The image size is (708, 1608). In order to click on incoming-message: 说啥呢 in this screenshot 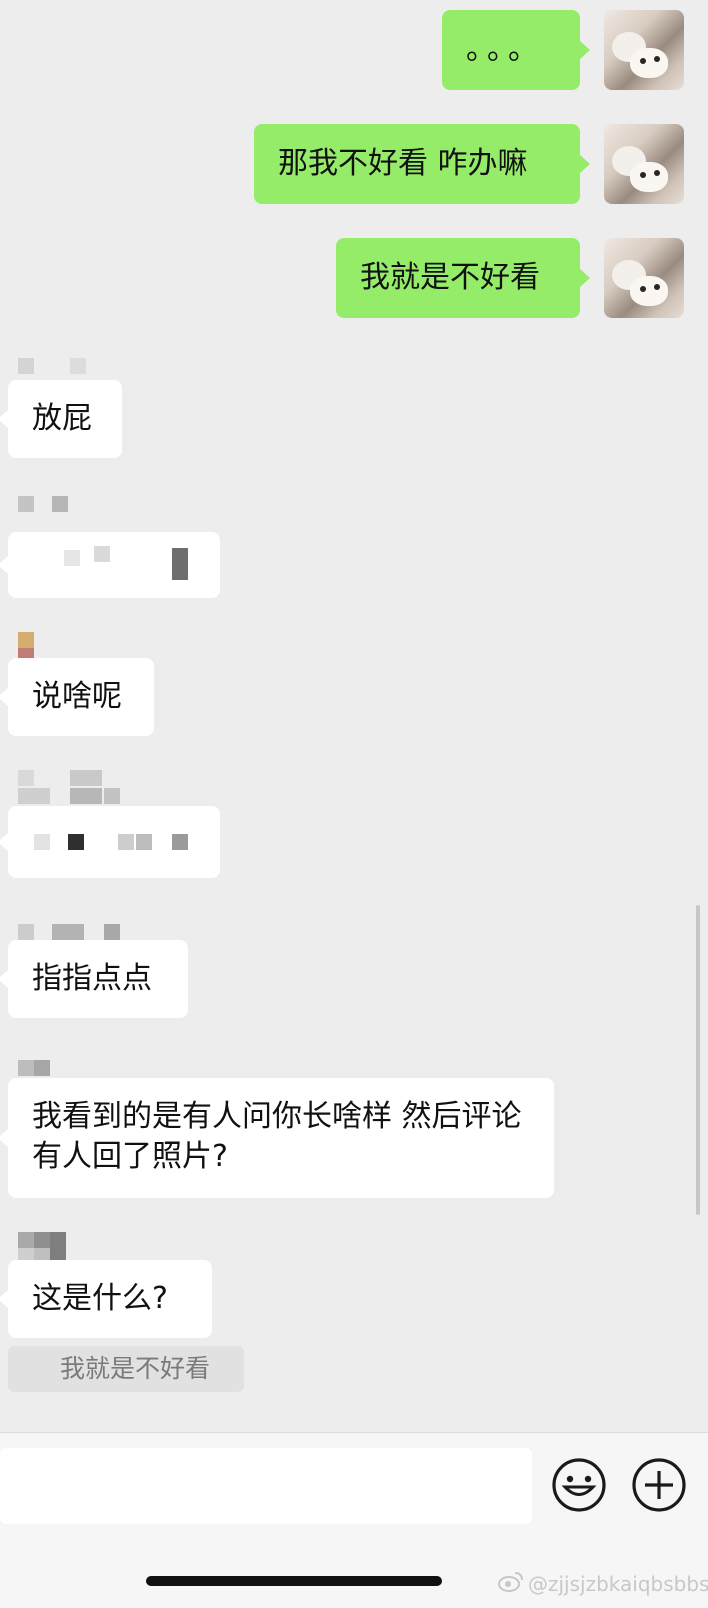, I will do `click(77, 697)`.